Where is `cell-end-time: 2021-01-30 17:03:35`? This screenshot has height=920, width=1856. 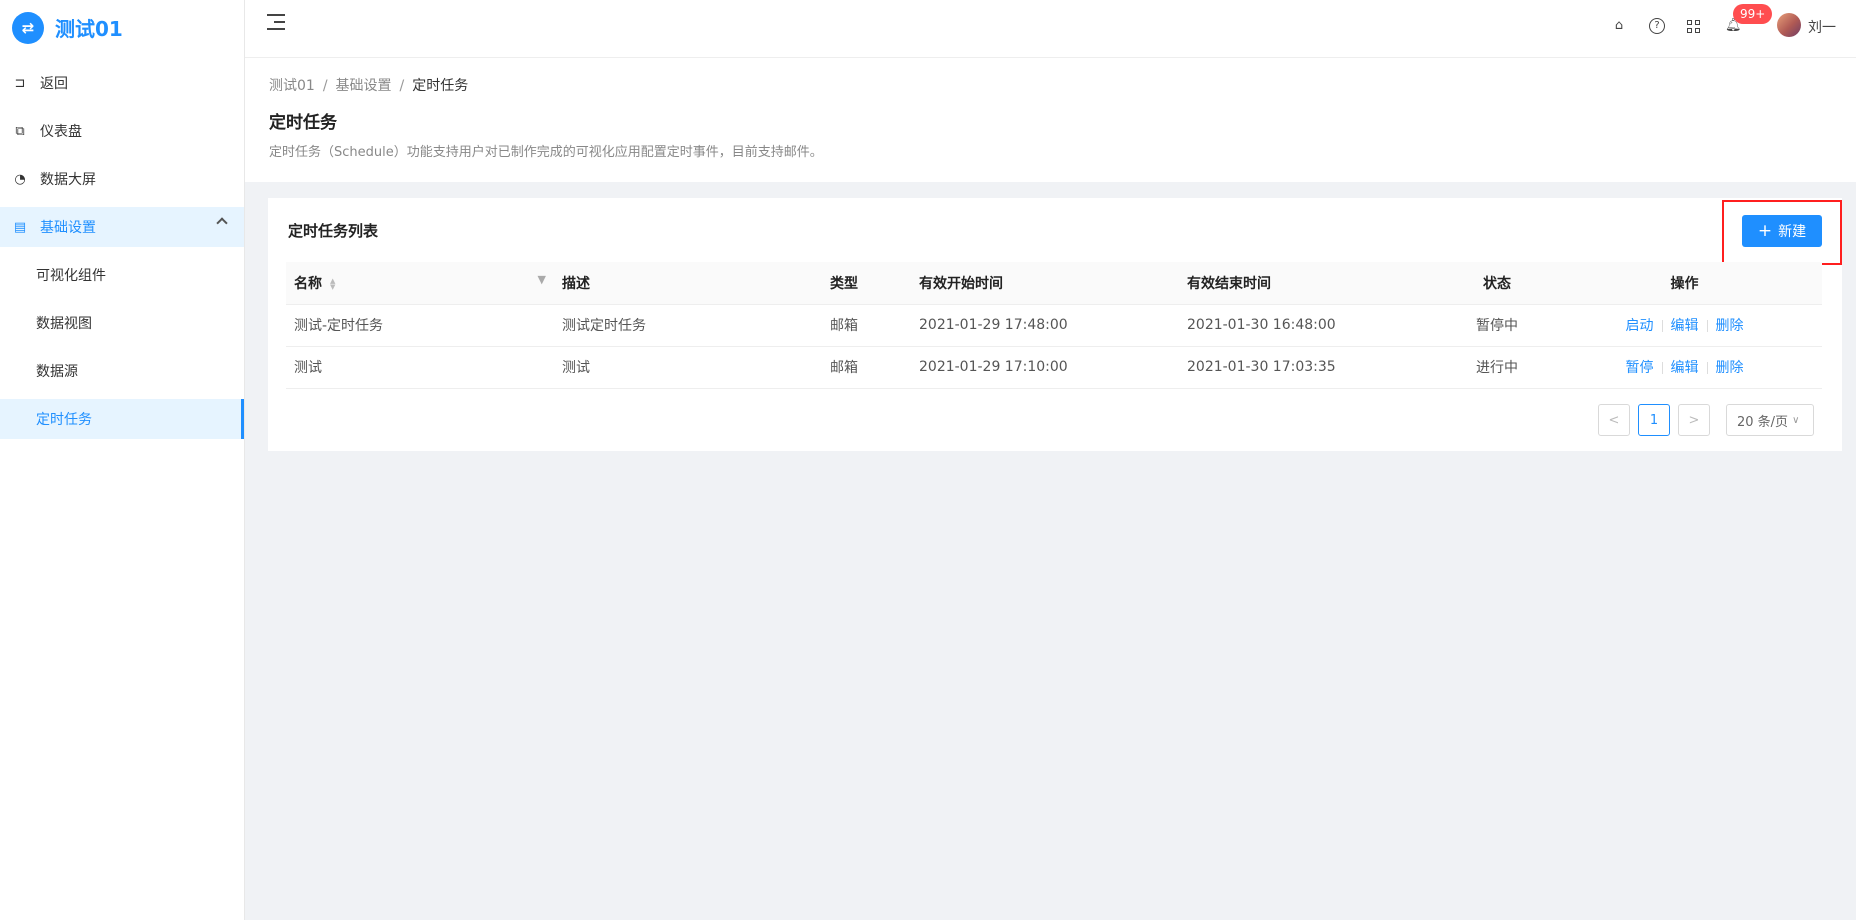
cell-end-time: 2021-01-30 17:03:35 is located at coordinates (1313, 367).